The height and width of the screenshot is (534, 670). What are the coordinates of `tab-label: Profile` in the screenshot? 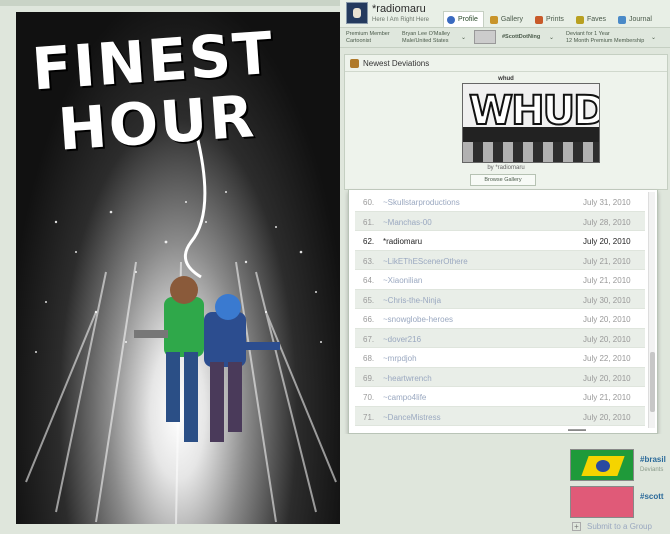 It's located at (468, 19).